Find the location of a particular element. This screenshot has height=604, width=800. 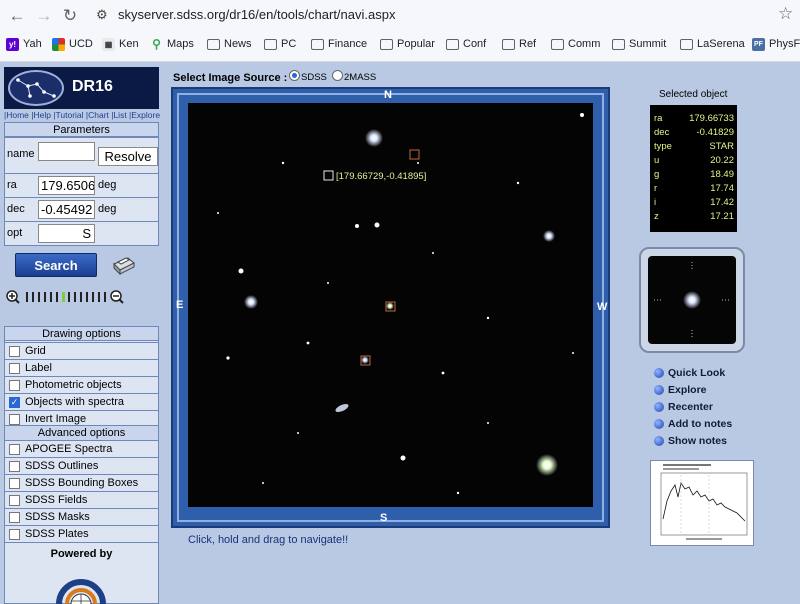

bookmark-yah: y! Yah is located at coordinates (24, 44).